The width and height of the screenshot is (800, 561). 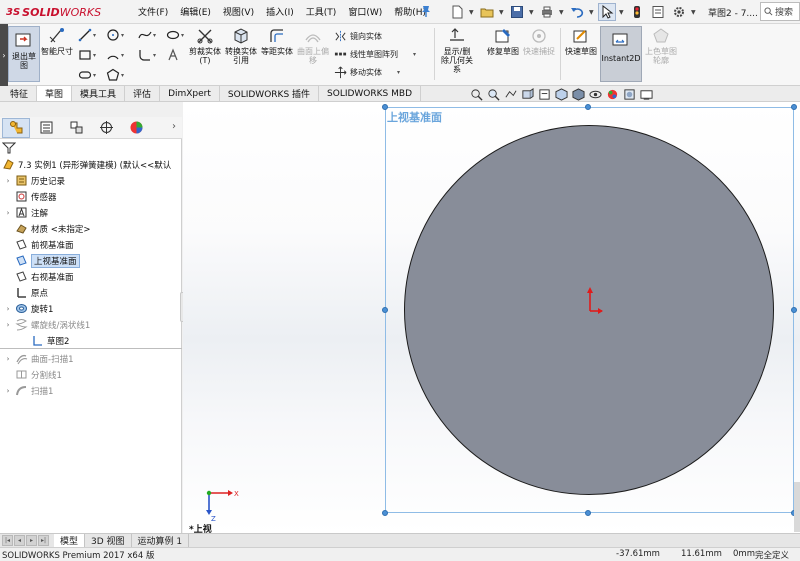 I want to click on rectangle-tool: ▾, so click(x=92, y=55).